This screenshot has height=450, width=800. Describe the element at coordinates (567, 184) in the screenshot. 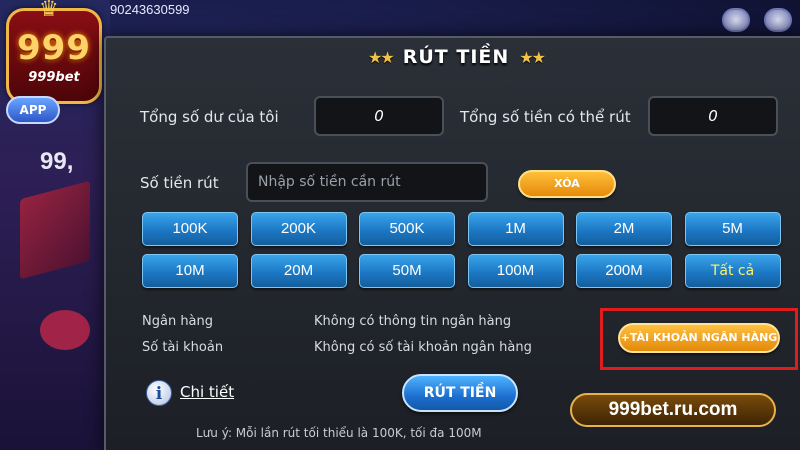

I see `clear-button: XÓA` at that location.